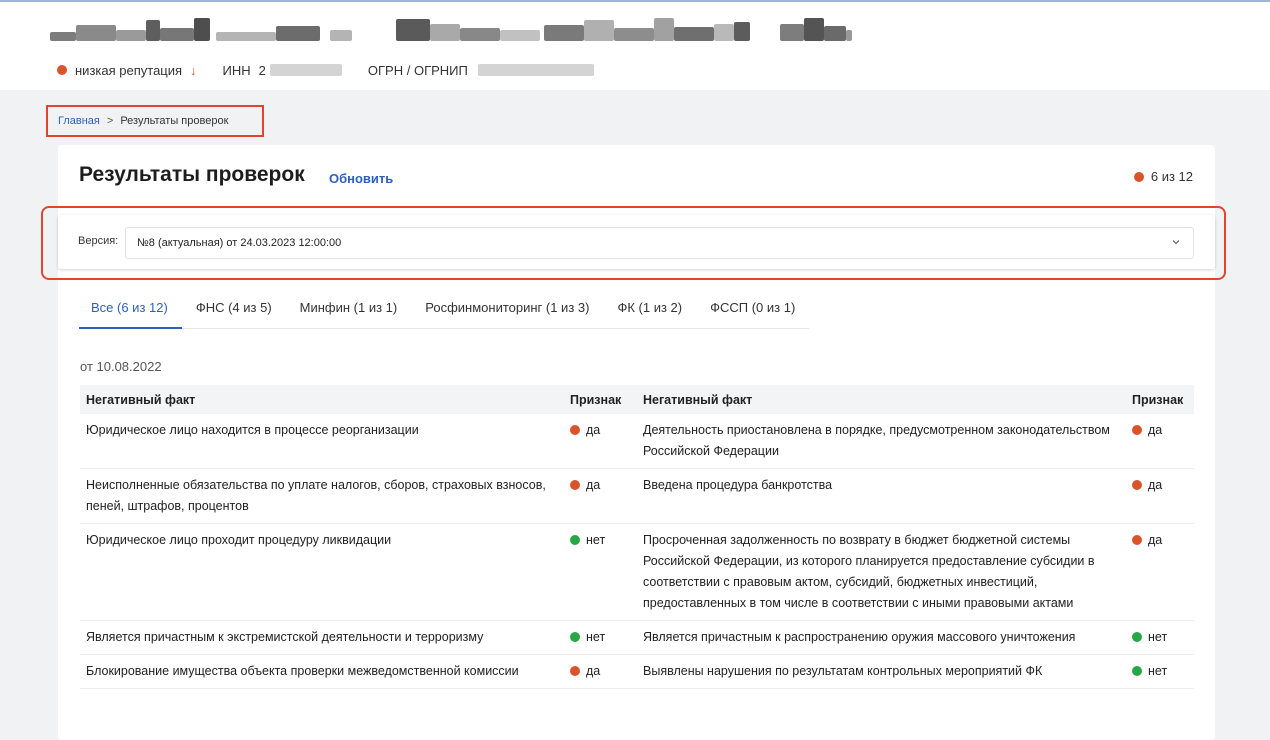 The image size is (1270, 740). What do you see at coordinates (234, 313) in the screenshot?
I see `tab-fns: ФНС (4 из 5)` at bounding box center [234, 313].